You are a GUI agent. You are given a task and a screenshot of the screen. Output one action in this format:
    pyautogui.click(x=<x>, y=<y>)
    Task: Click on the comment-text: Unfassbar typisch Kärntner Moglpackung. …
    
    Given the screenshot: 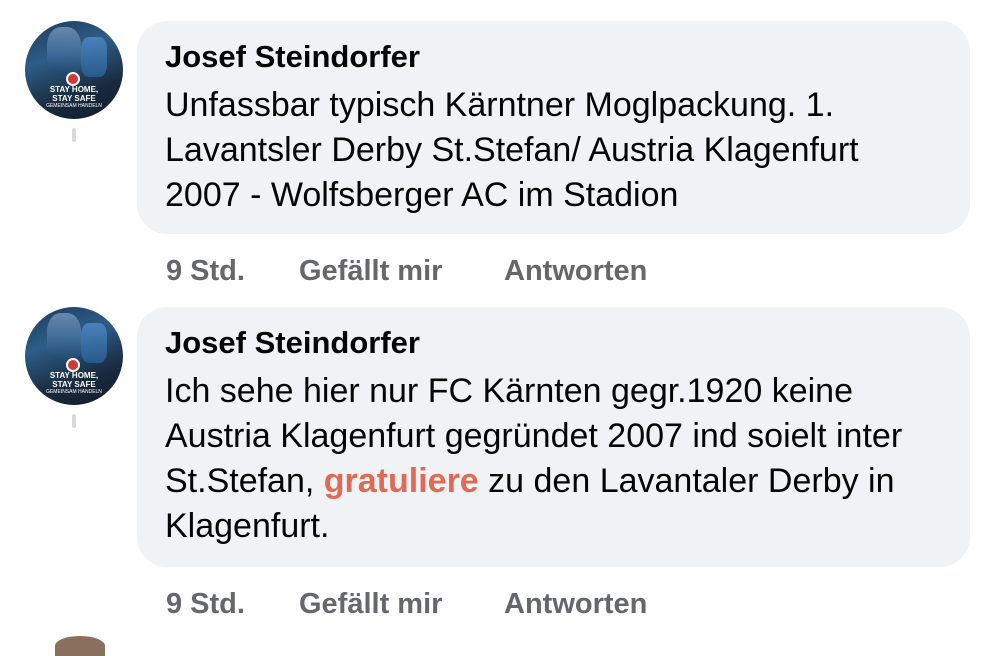 What is the action you would take?
    pyautogui.click(x=512, y=150)
    